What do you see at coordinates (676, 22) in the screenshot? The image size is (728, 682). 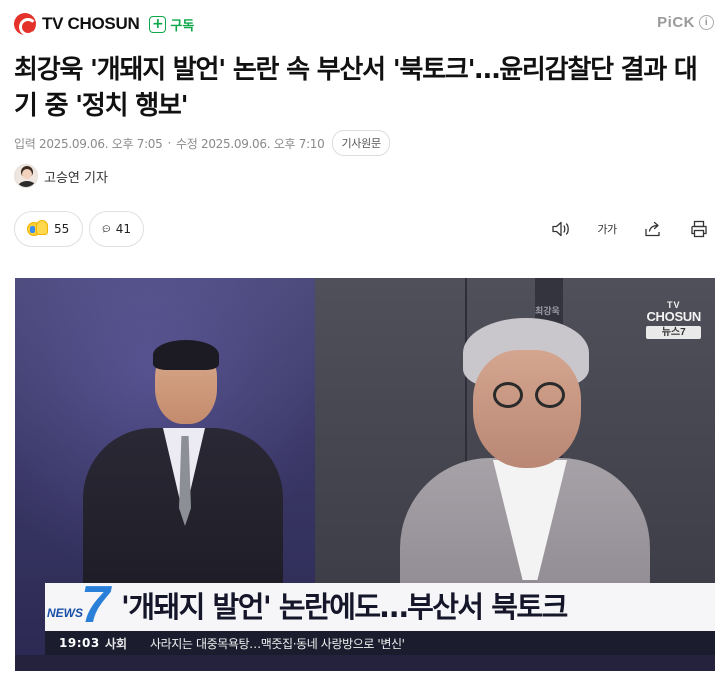 I see `pick-label: PiCK` at bounding box center [676, 22].